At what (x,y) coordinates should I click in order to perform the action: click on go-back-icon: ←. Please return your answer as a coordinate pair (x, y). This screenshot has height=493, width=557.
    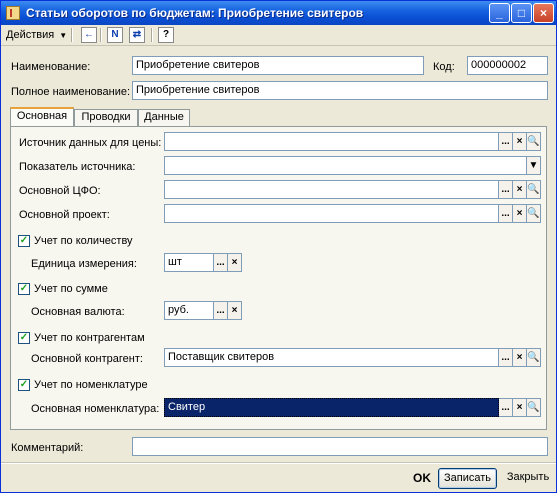
    Looking at the image, I should click on (89, 35).